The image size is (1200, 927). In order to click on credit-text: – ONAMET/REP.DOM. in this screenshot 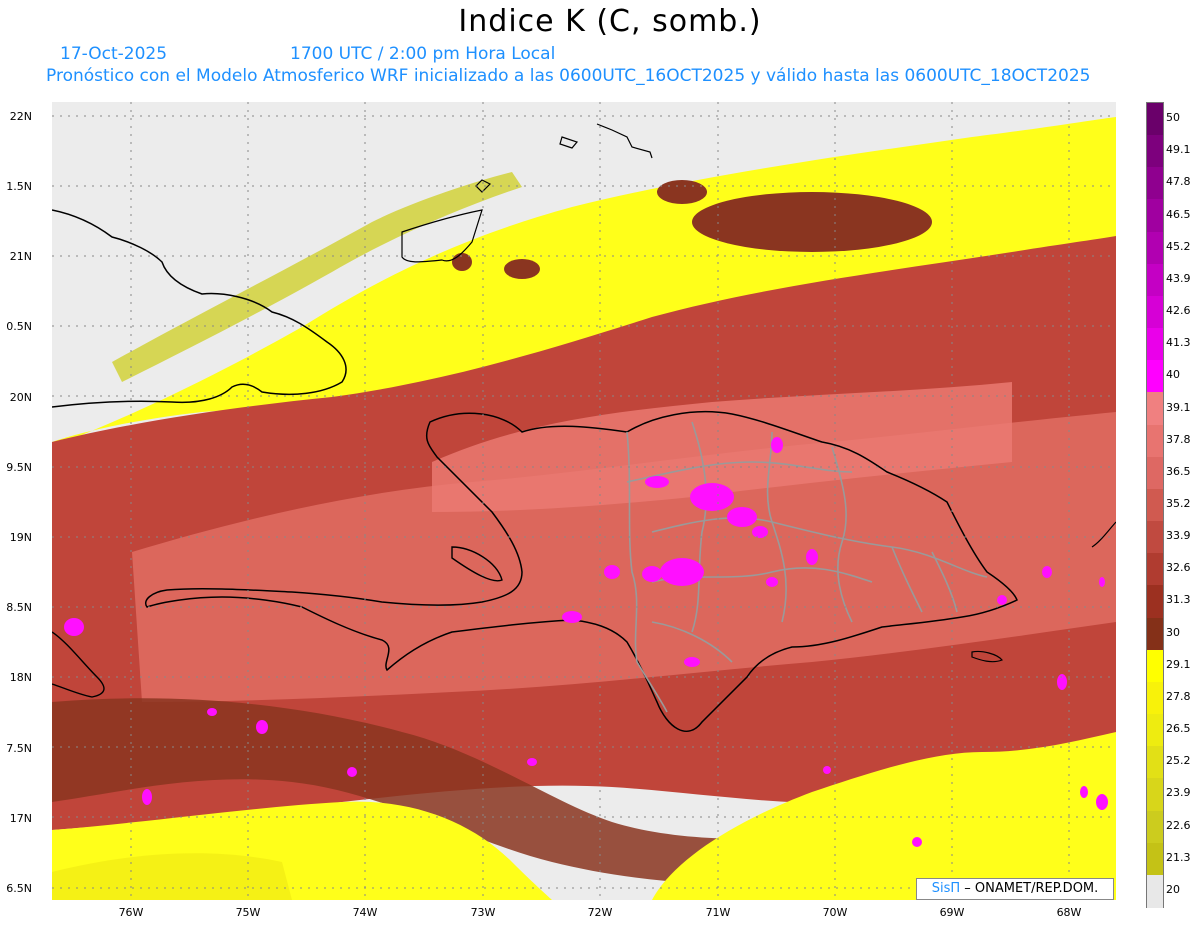, I will do `click(1029, 888)`.